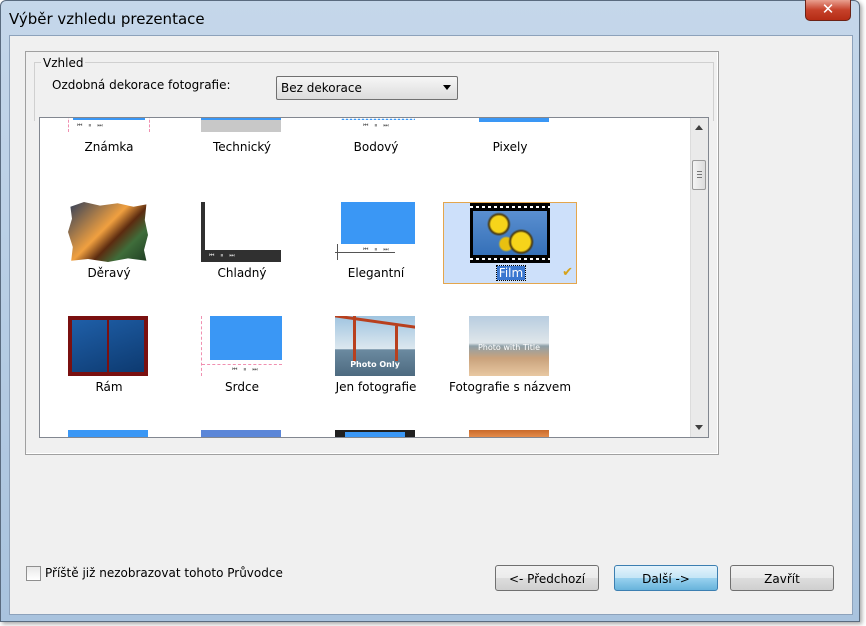 The width and height of the screenshot is (866, 626). What do you see at coordinates (241, 125) in the screenshot?
I see `technicky-thumbnail` at bounding box center [241, 125].